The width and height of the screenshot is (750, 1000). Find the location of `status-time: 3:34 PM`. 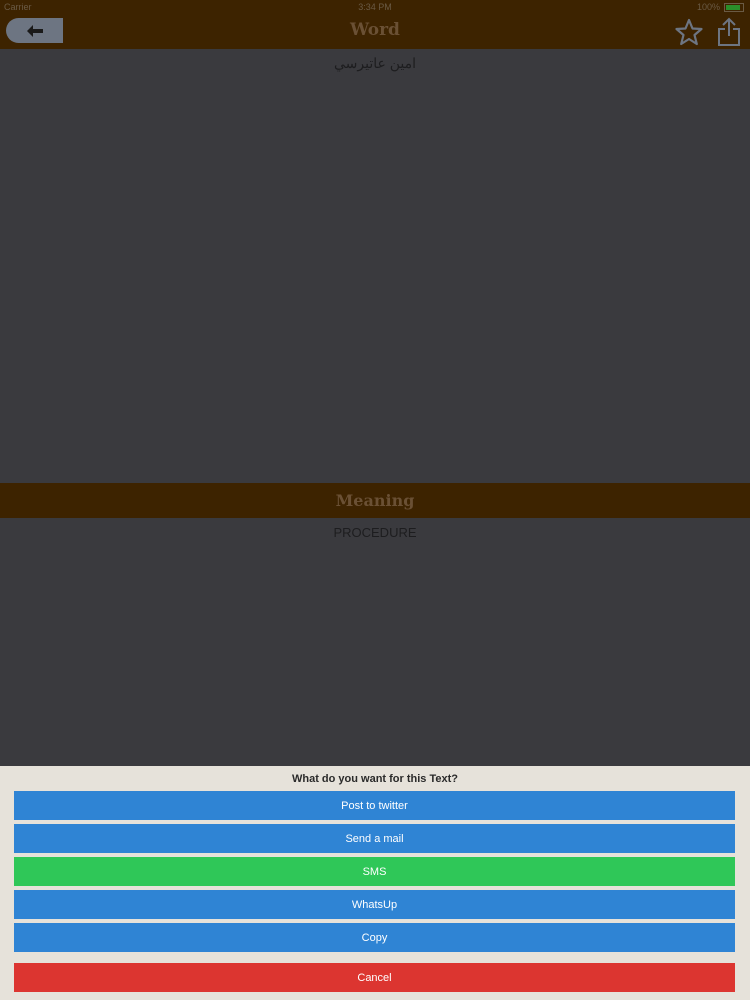

status-time: 3:34 PM is located at coordinates (375, 7).